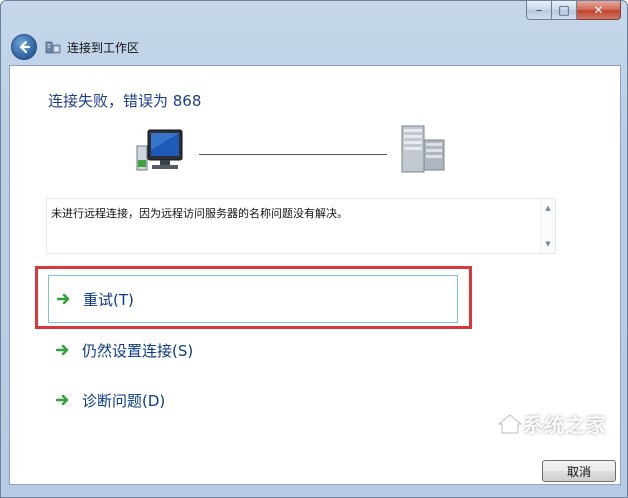 This screenshot has height=498, width=628. I want to click on diagnose-command: 诊断问题(D), so click(253, 400).